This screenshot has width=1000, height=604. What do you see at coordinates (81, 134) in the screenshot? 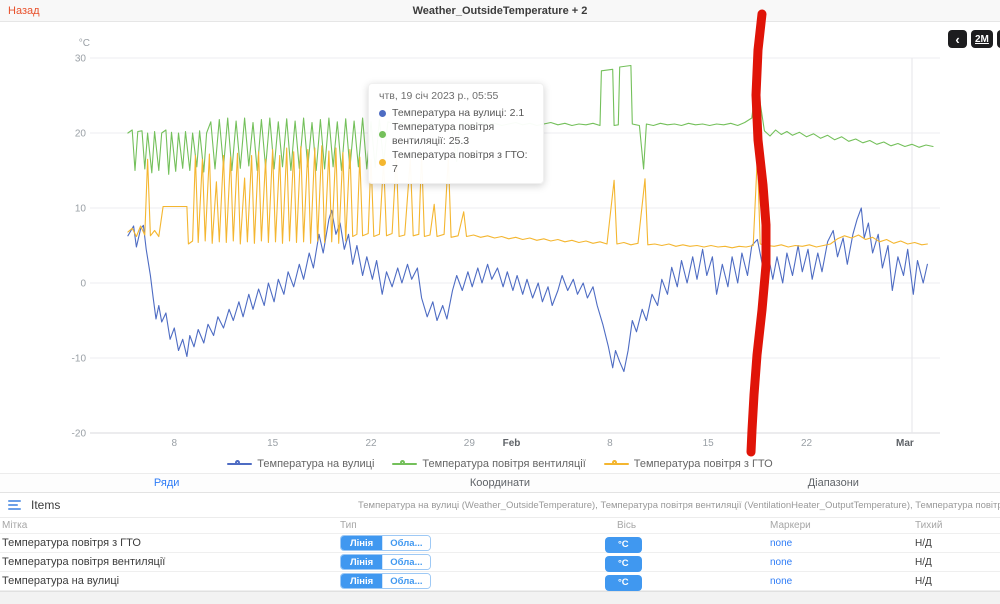
I see `svg-text: 20` at bounding box center [81, 134].